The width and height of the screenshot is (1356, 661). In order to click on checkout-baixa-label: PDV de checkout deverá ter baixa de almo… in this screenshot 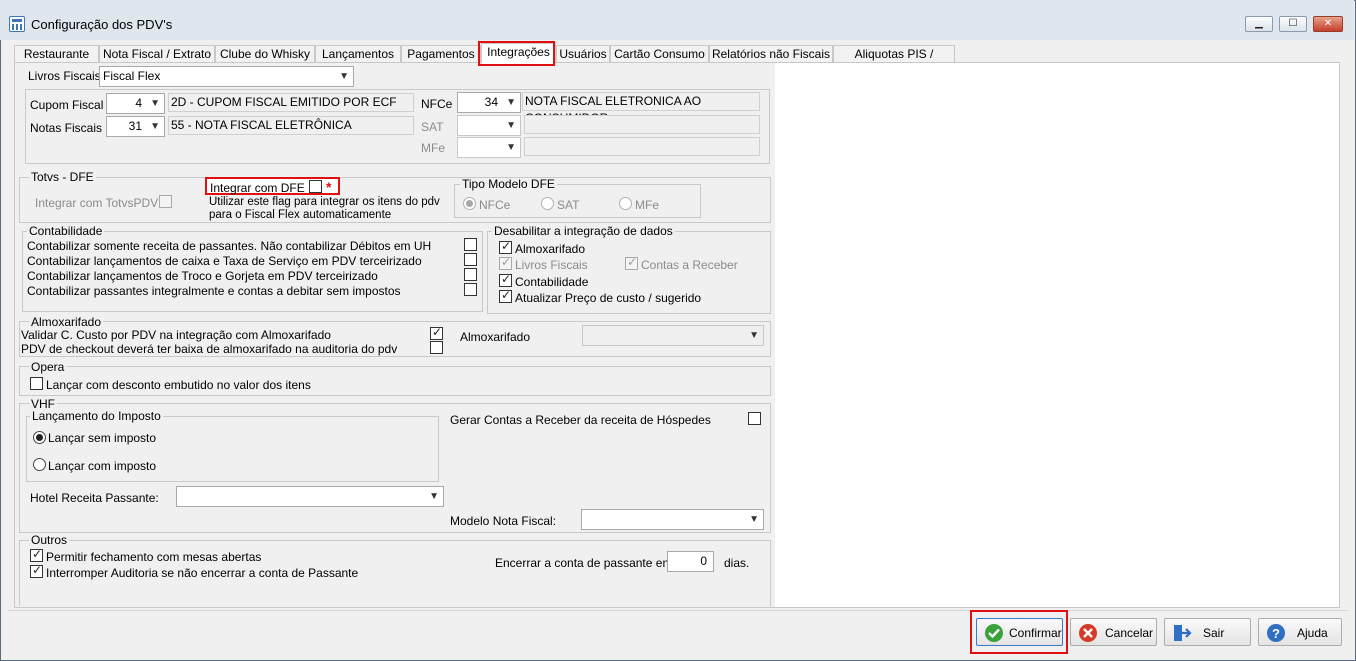, I will do `click(209, 349)`.